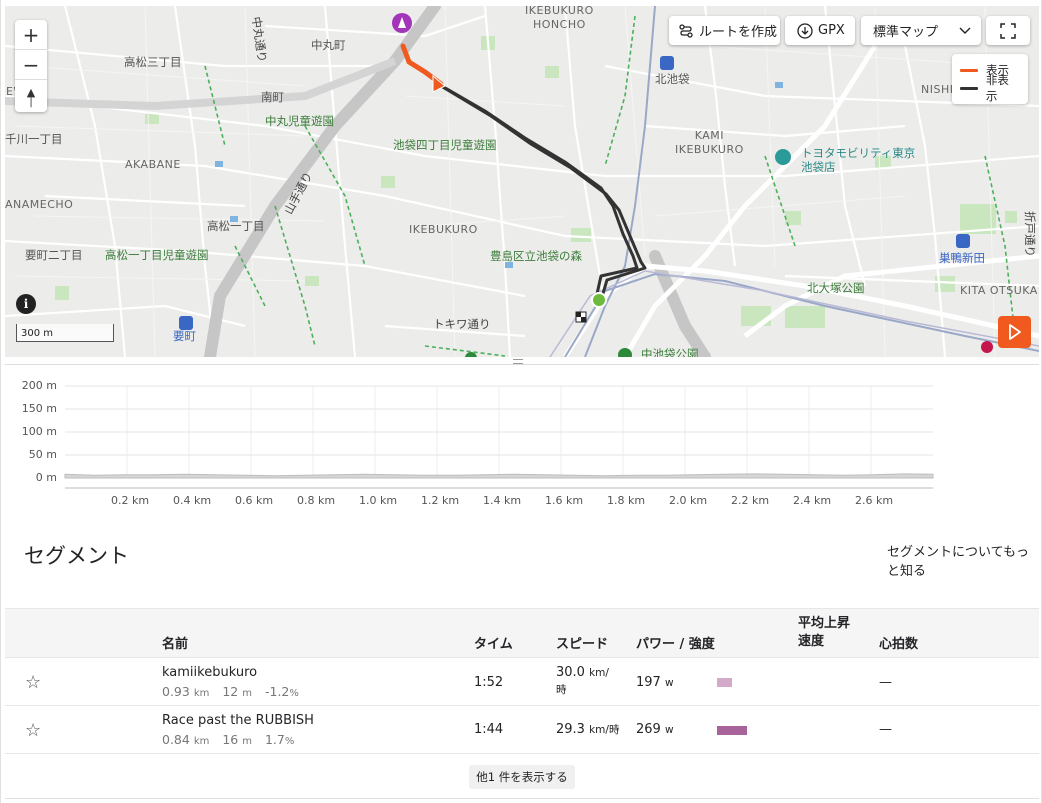 The width and height of the screenshot is (1042, 803). I want to click on segment-time: 1:52, so click(489, 682).